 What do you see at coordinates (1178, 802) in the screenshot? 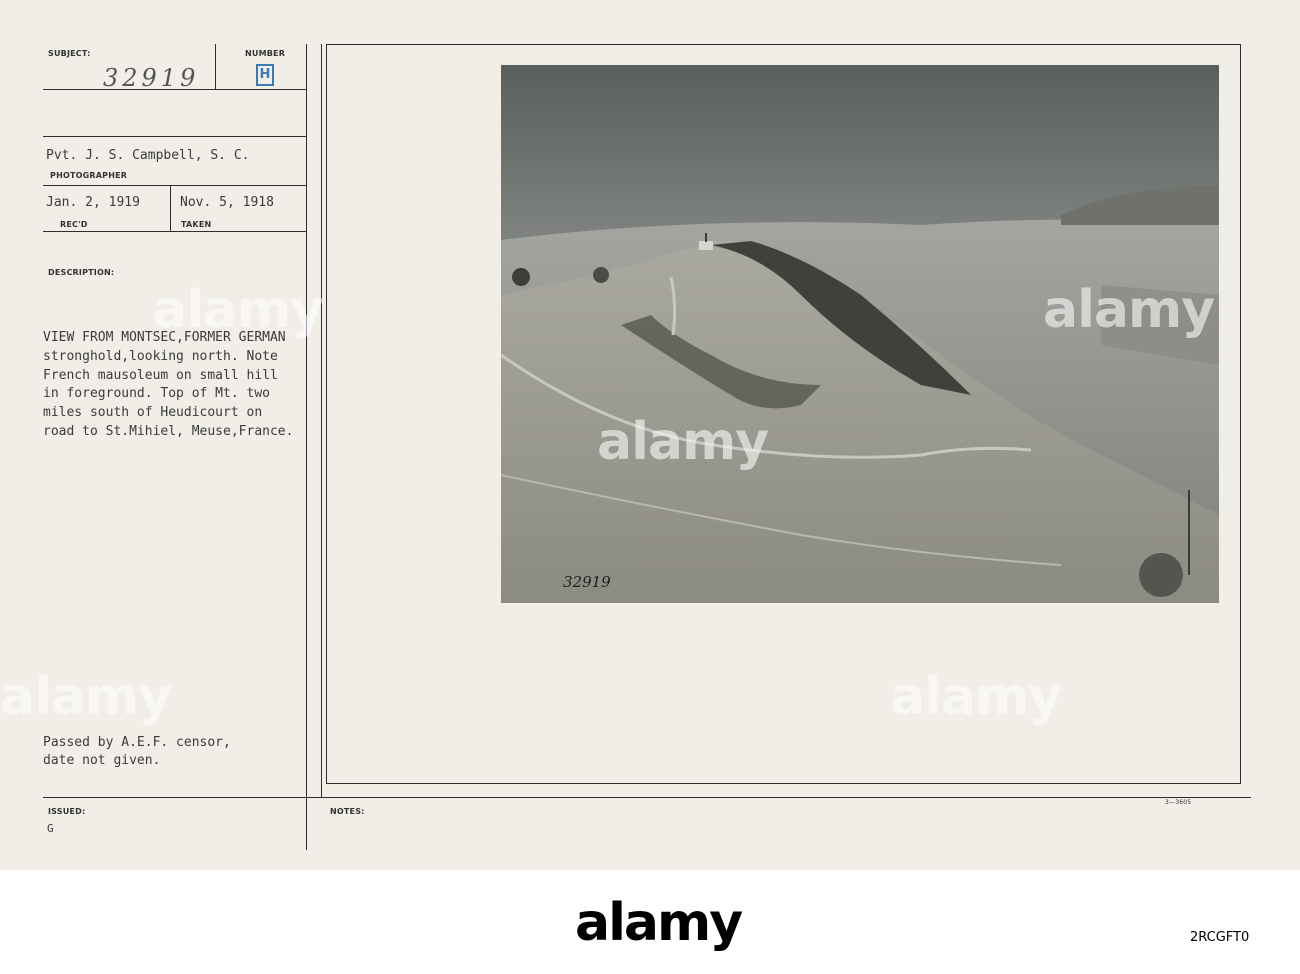
I see `form-code: 3—3605` at bounding box center [1178, 802].